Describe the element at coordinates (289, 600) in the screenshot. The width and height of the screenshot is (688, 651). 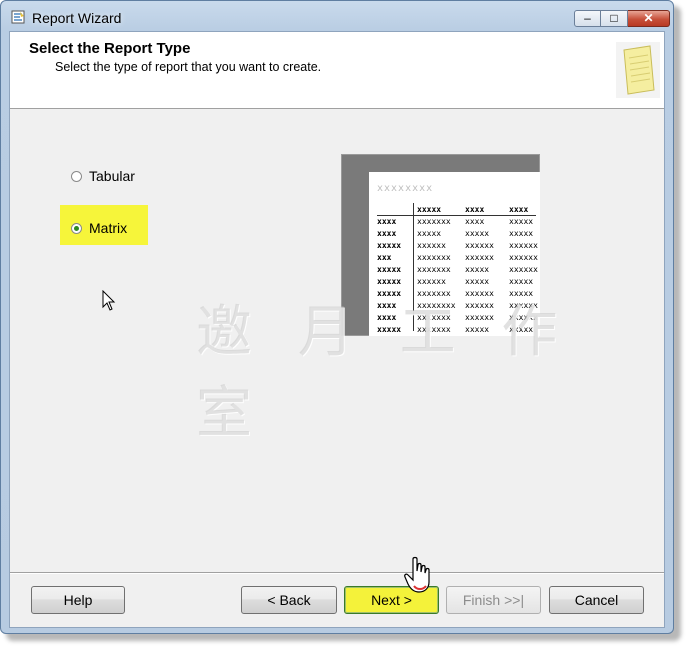
I see `back-button: < Back` at that location.